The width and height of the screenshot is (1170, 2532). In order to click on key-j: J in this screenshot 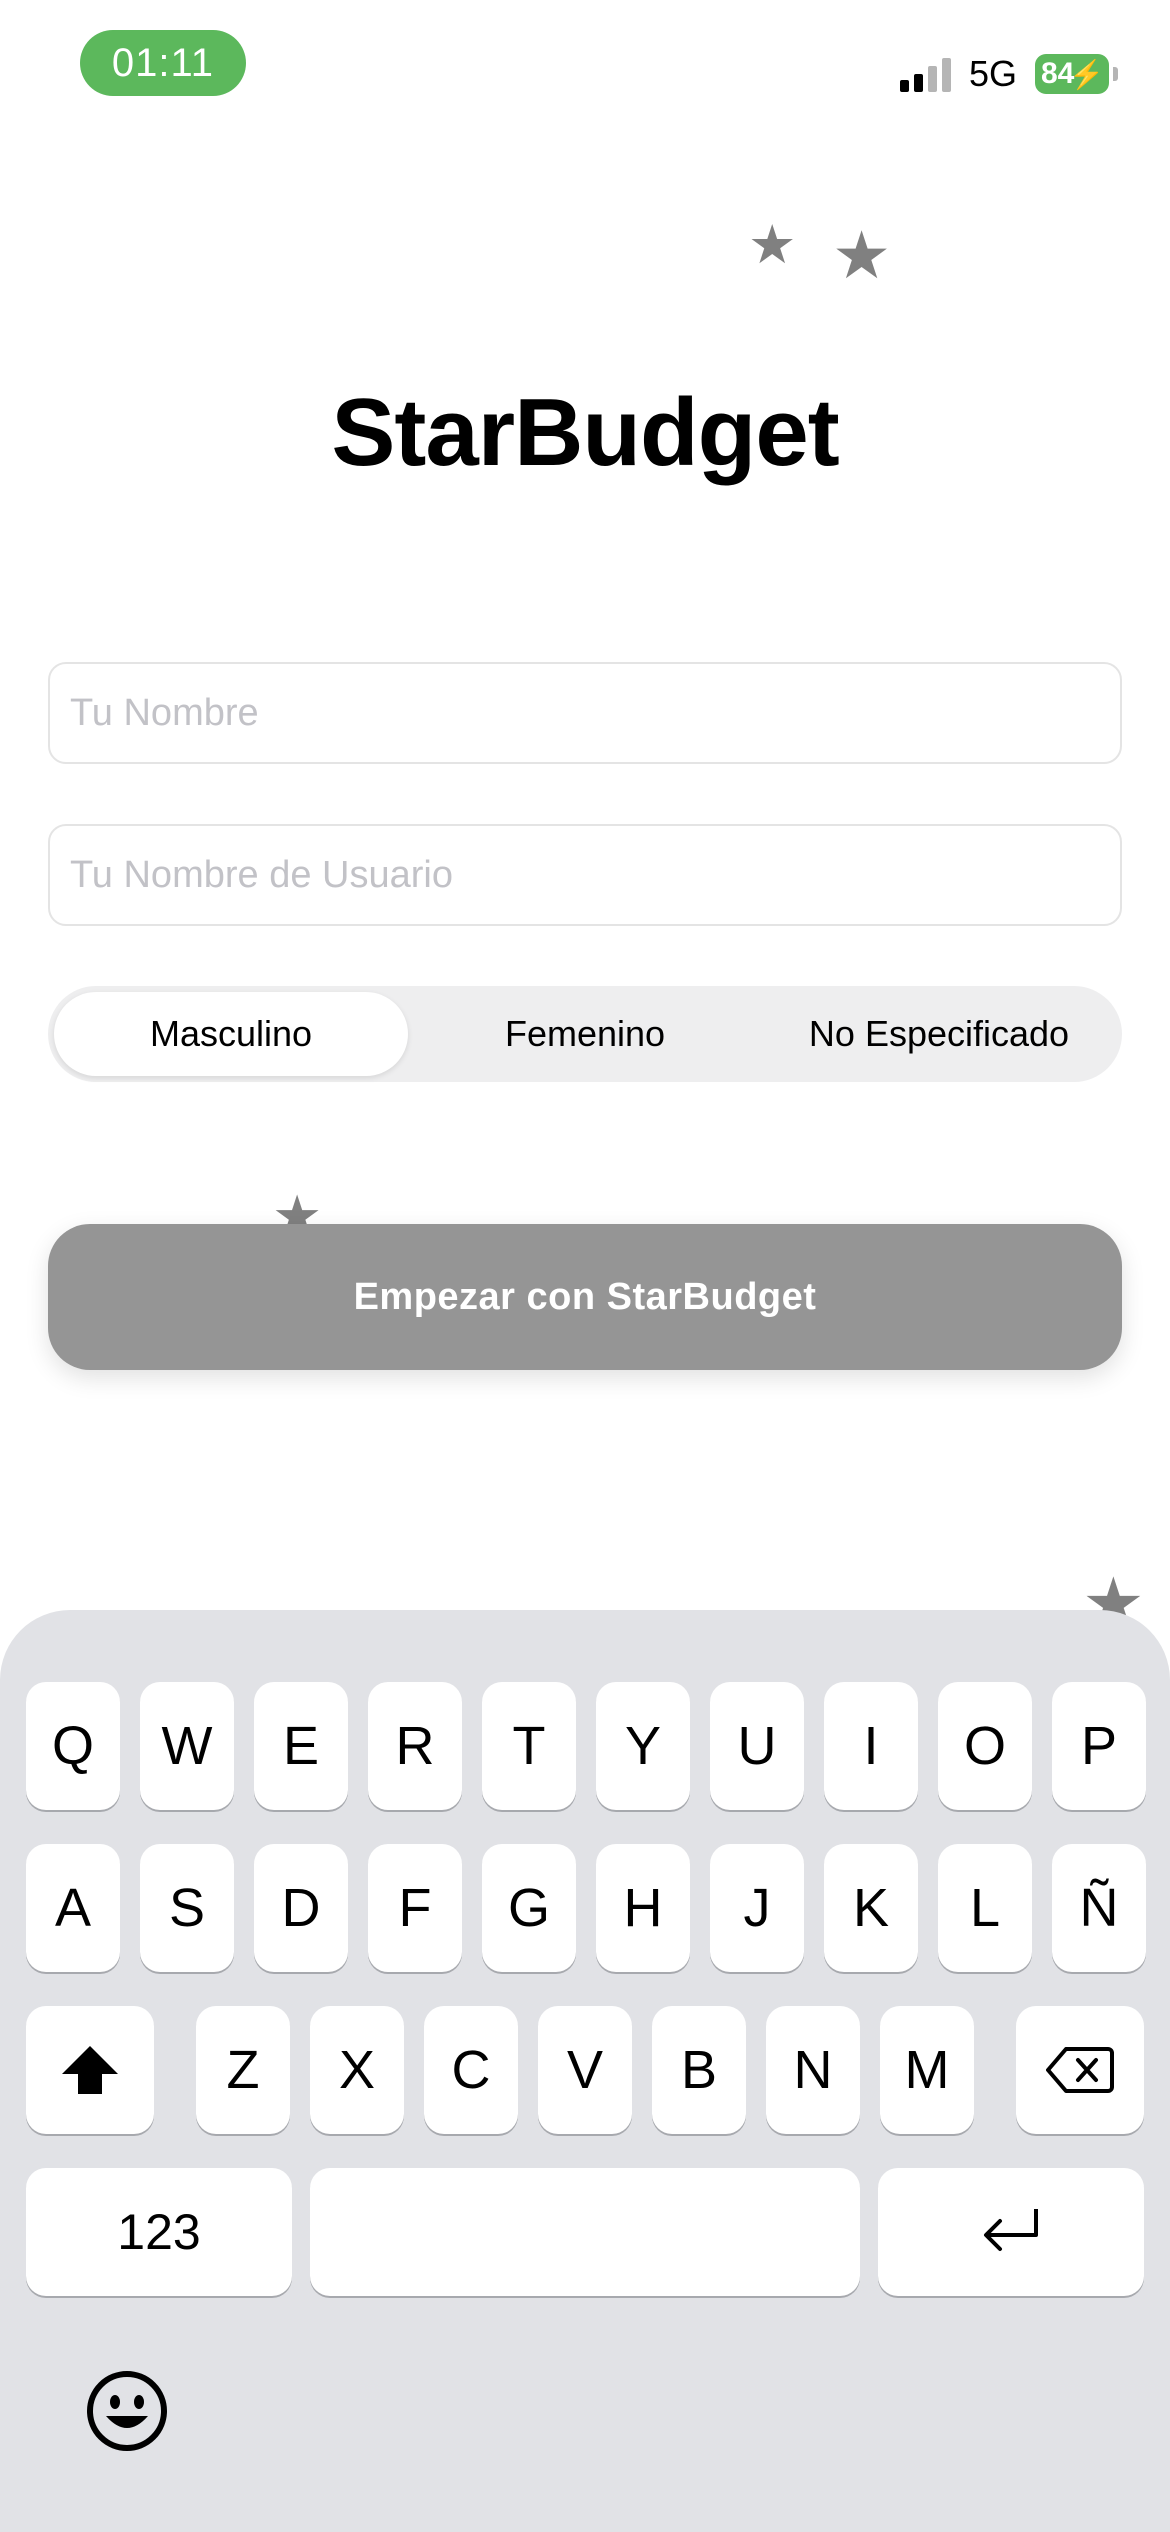, I will do `click(757, 1908)`.